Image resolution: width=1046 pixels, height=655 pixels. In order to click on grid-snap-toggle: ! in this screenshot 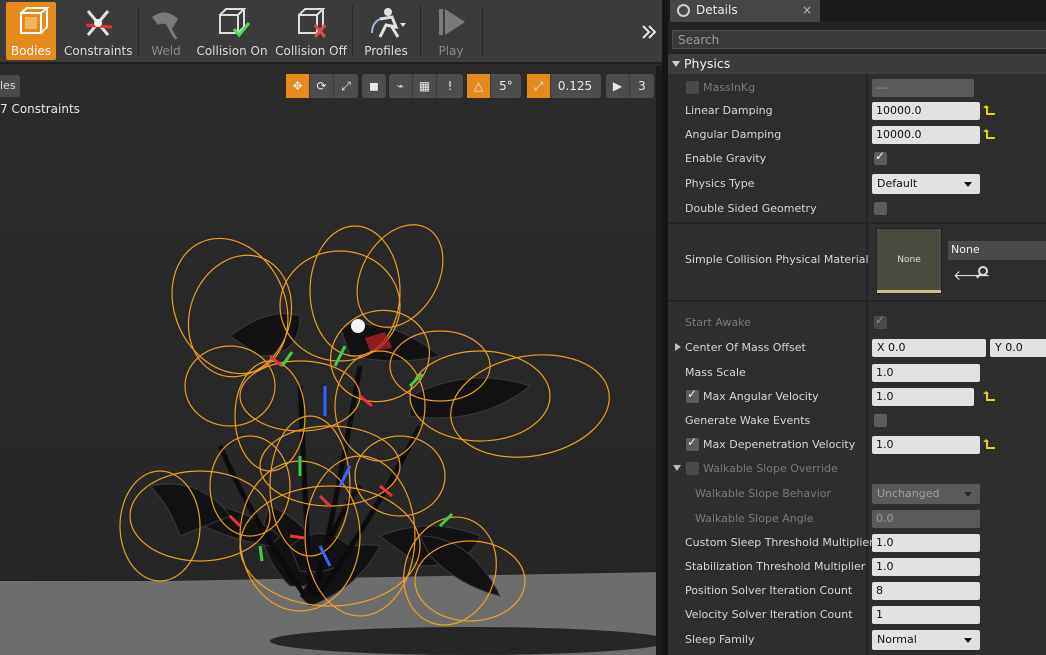, I will do `click(450, 86)`.